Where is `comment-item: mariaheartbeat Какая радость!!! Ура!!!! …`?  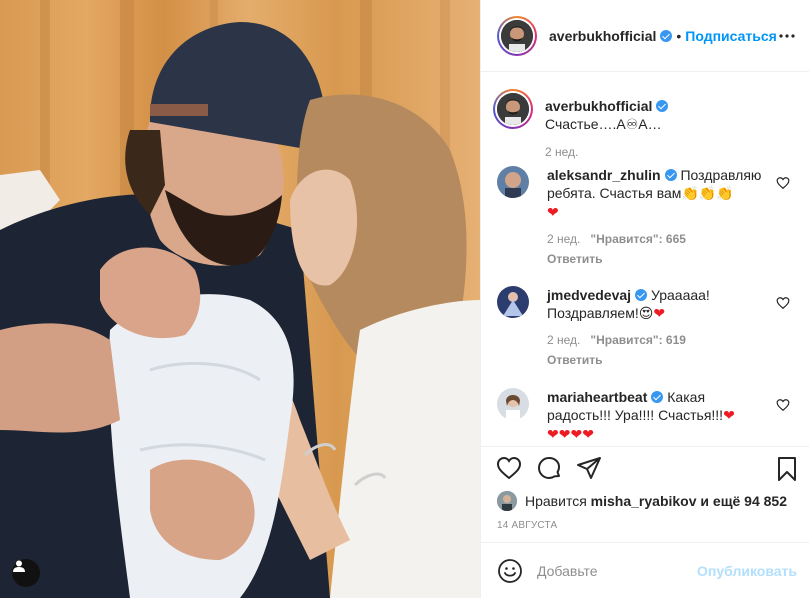
comment-item: mariaheartbeat Какая радость!!! Ура!!!! … is located at coordinates (645, 416).